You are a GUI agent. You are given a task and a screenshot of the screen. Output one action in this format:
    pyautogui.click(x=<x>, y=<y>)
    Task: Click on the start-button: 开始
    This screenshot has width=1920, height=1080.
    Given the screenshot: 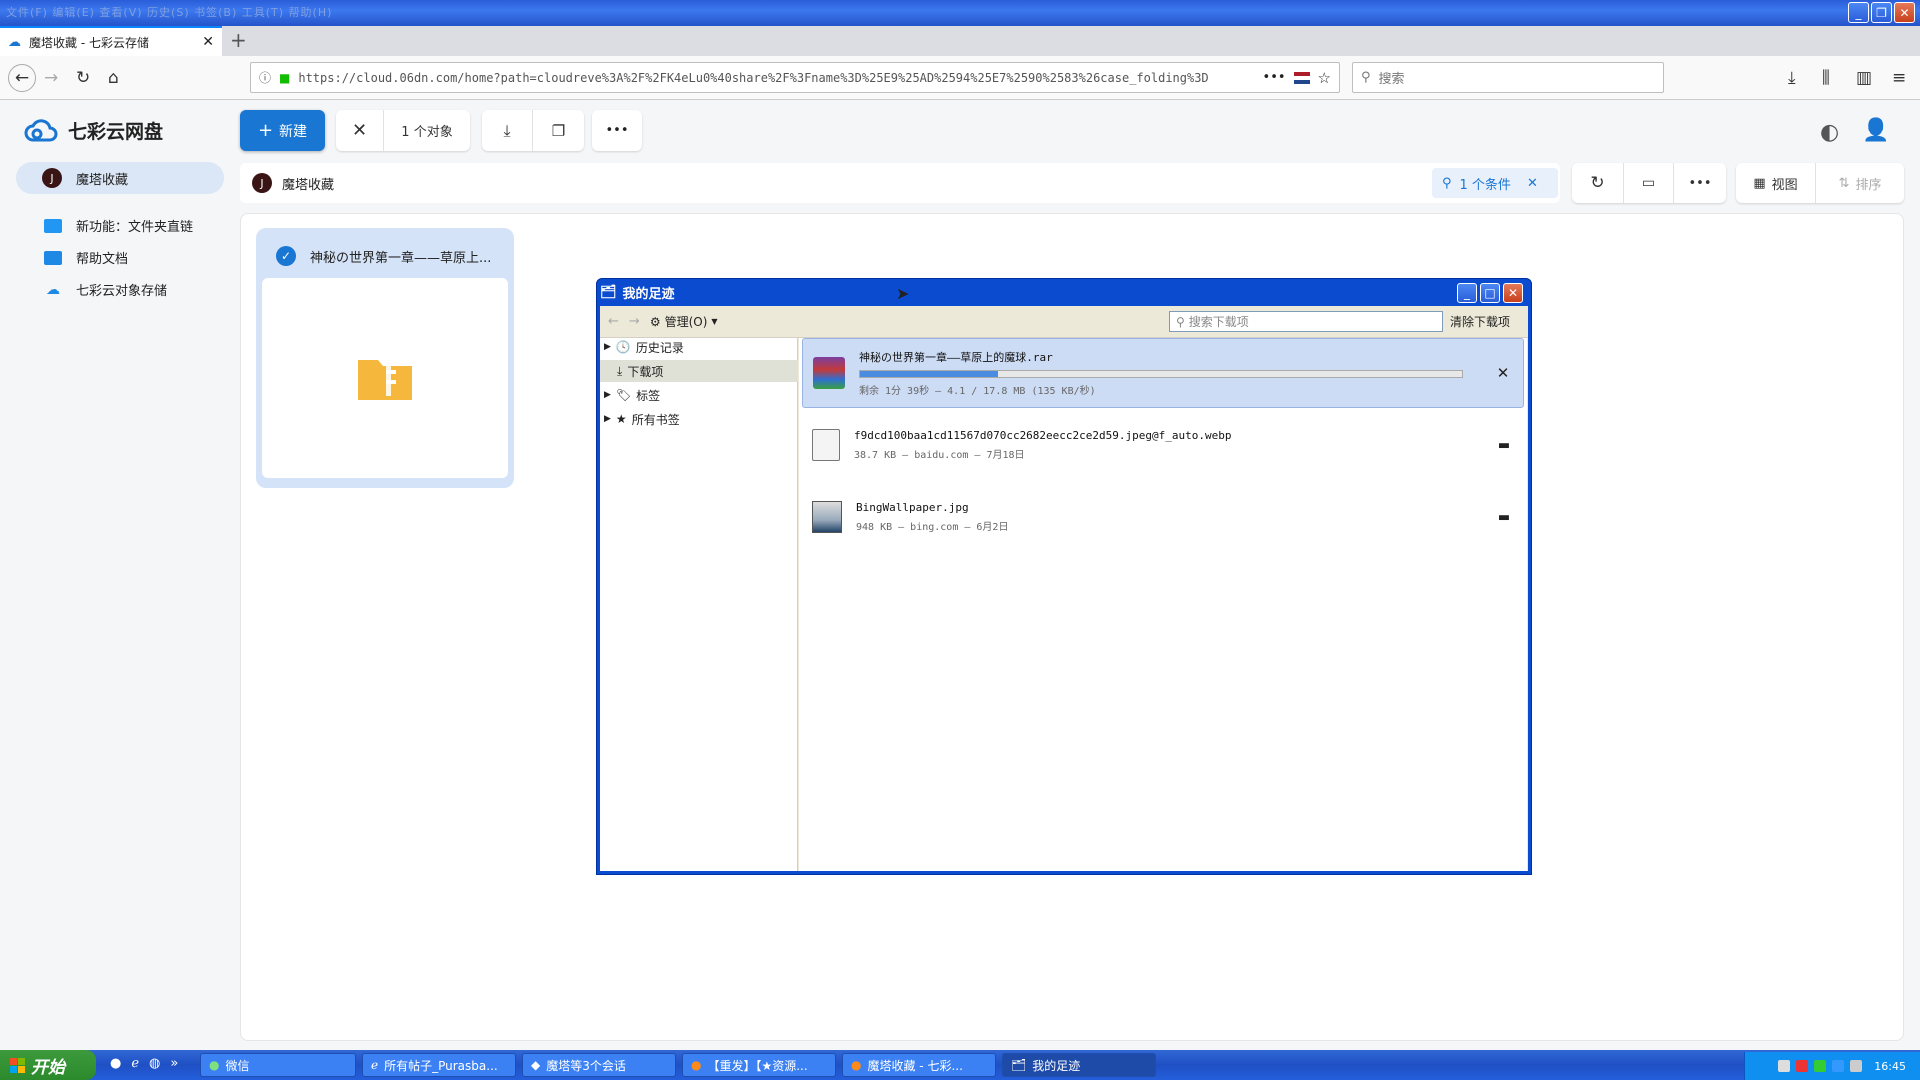 What is the action you would take?
    pyautogui.click(x=48, y=1065)
    